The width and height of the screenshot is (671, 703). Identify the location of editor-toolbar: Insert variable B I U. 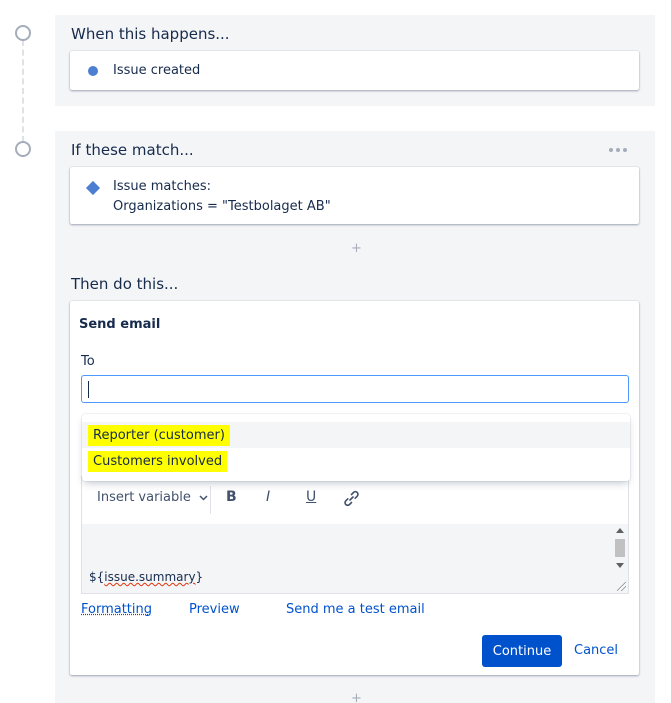
(355, 500).